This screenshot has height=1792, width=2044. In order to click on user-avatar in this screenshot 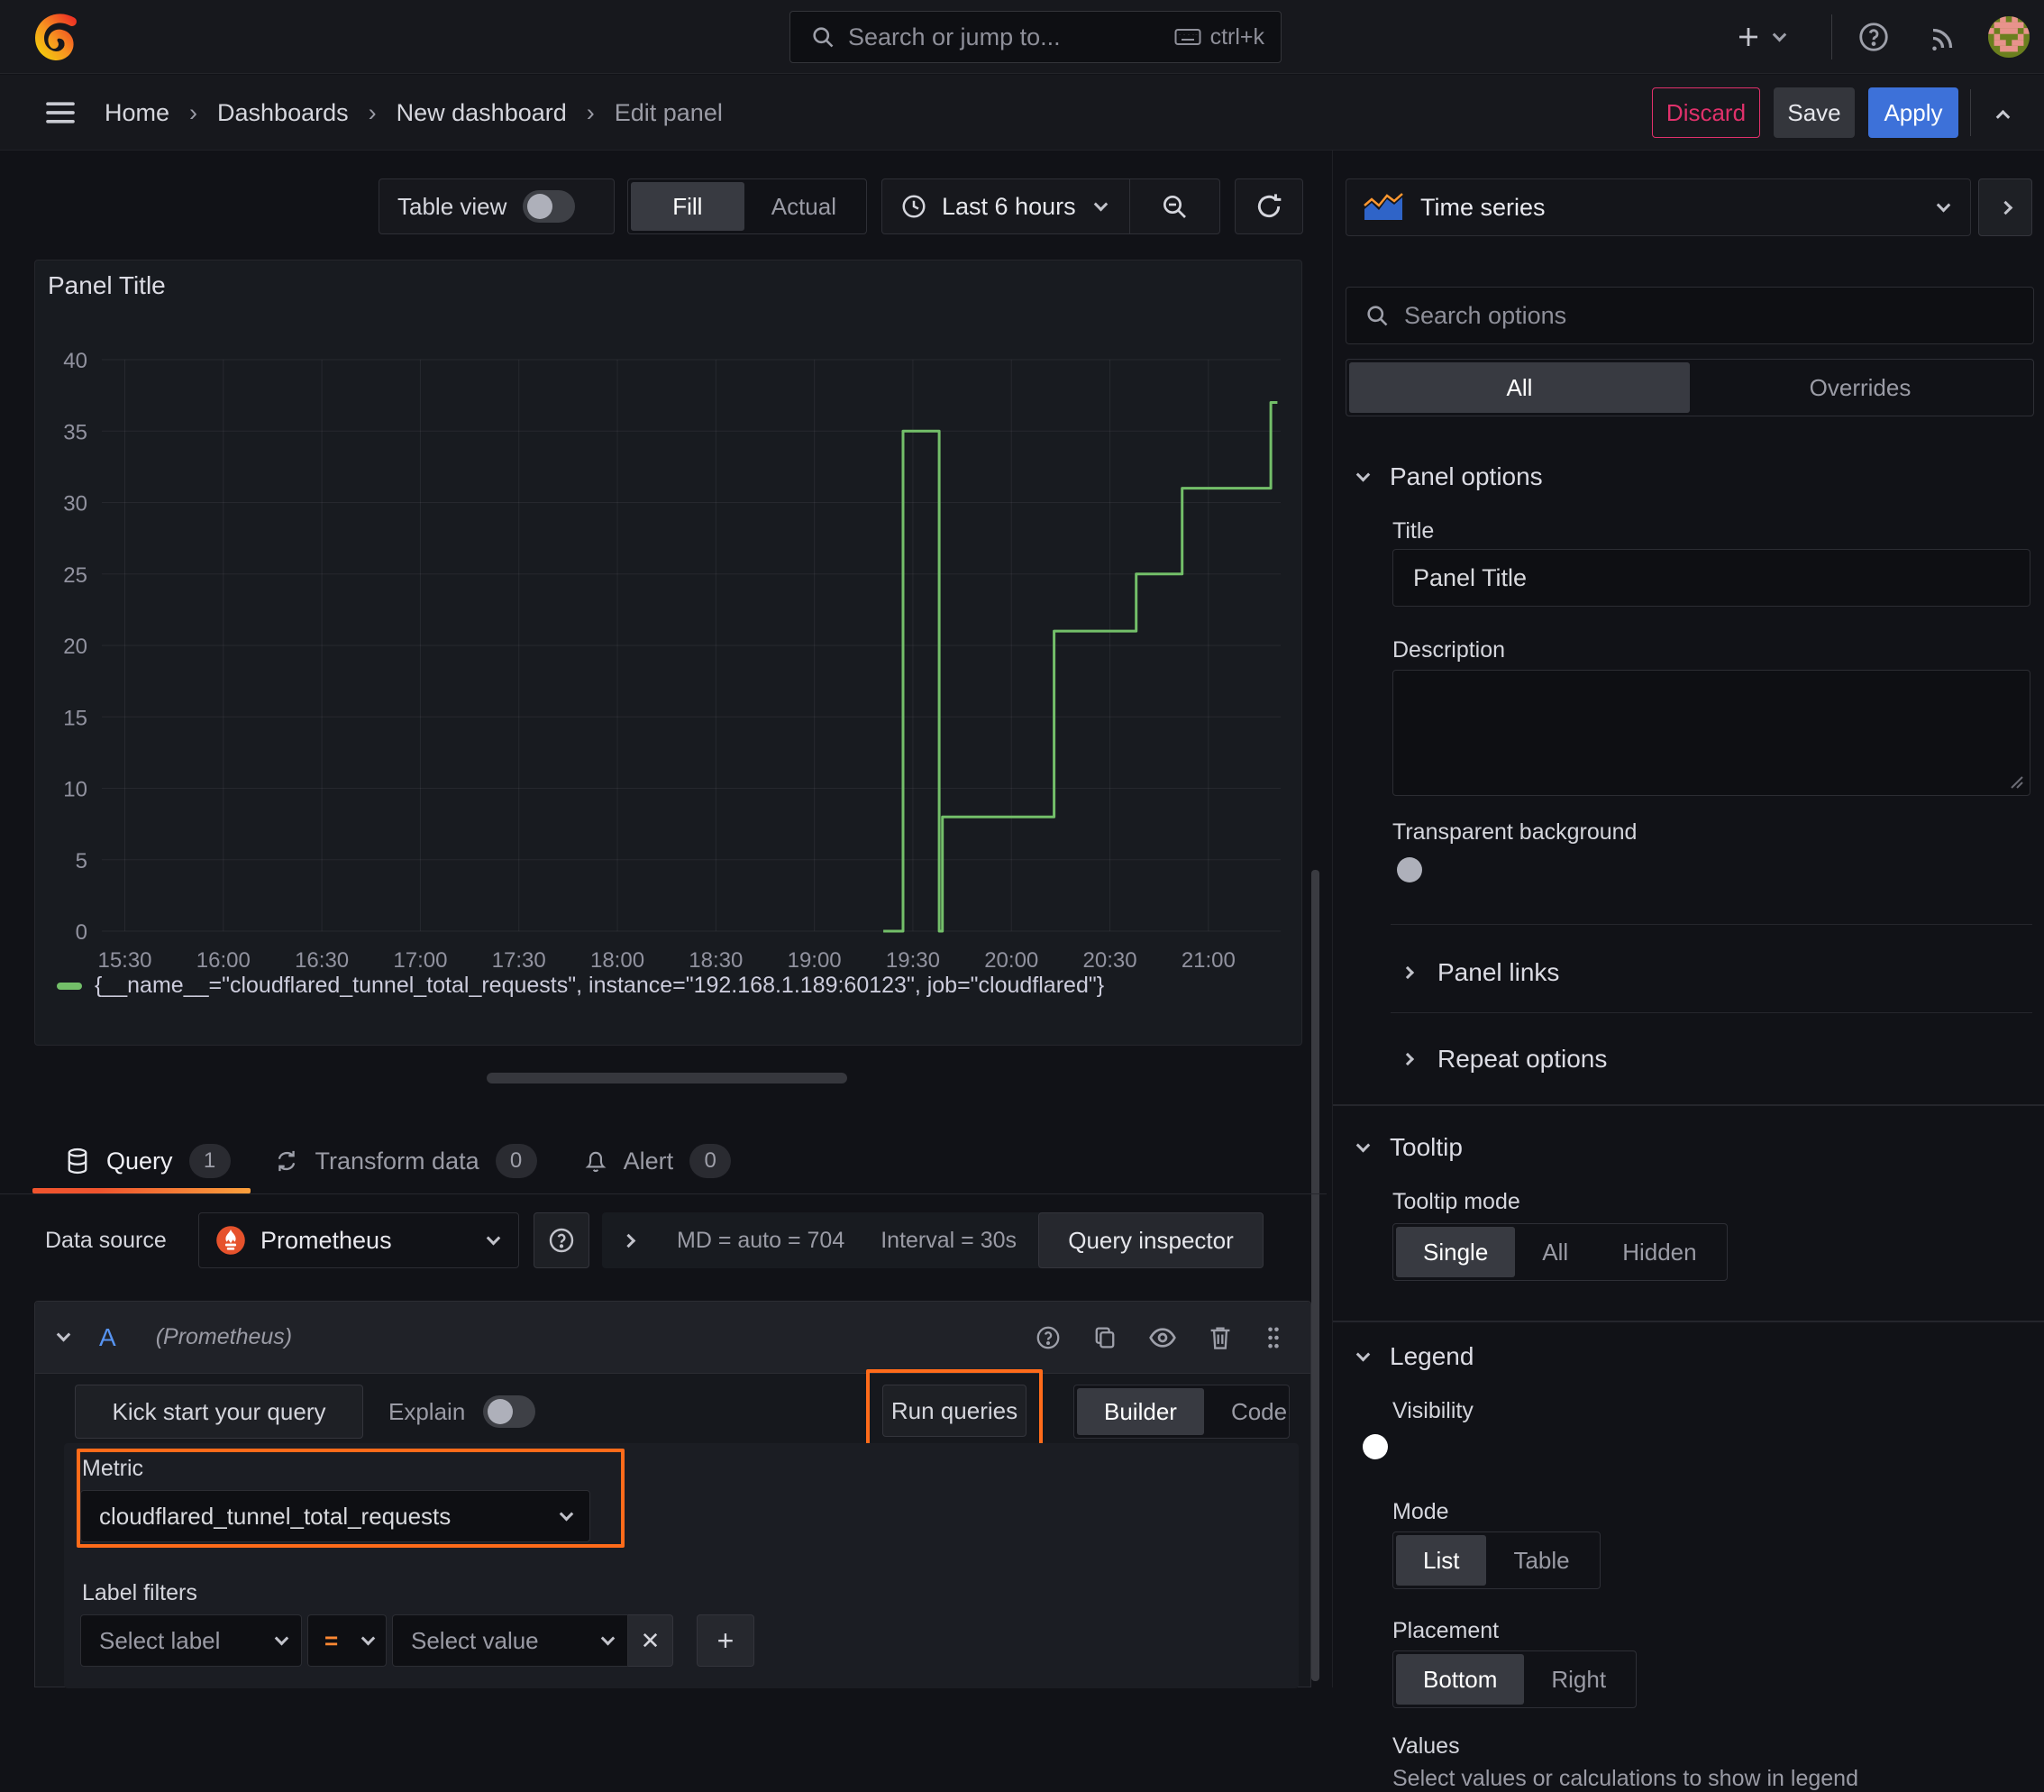, I will do `click(2009, 37)`.